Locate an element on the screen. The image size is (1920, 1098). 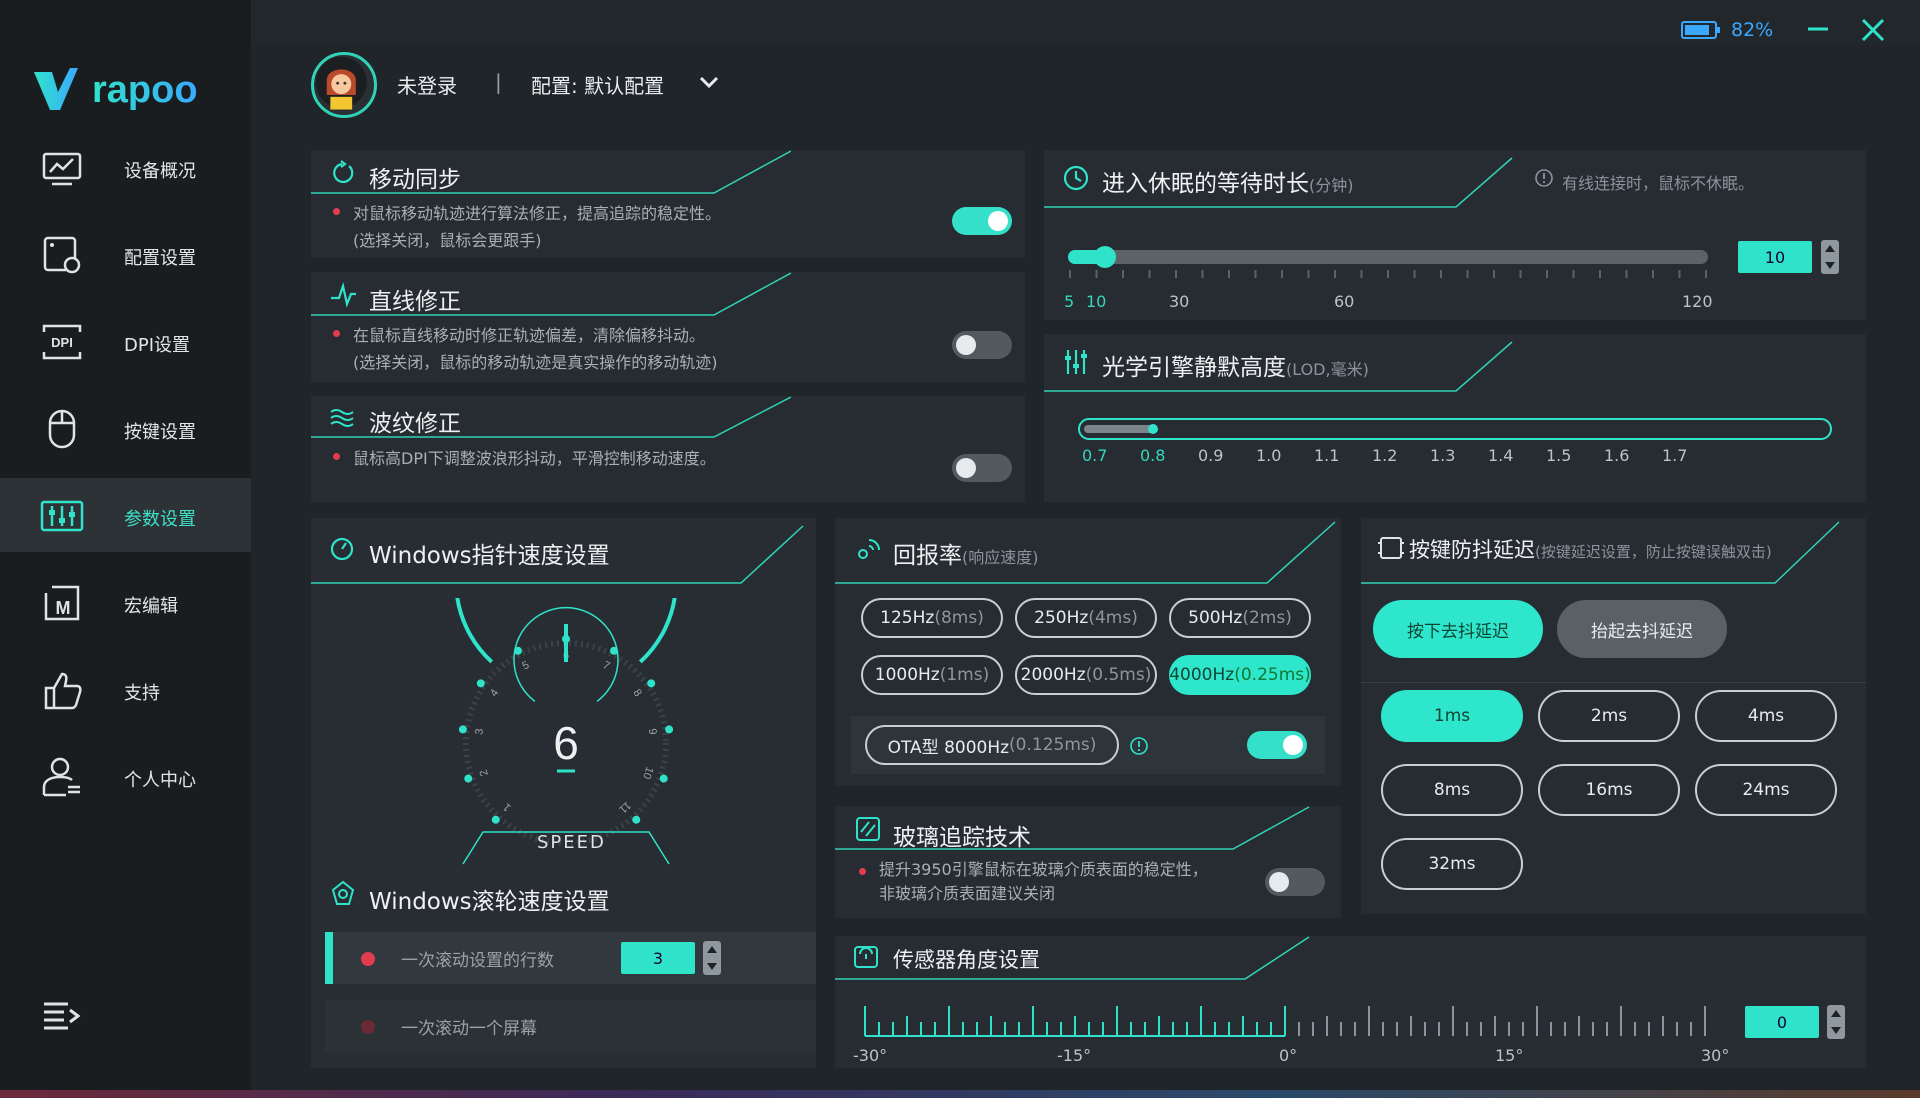
rate-hz: 4000Hz is located at coordinates (1202, 675).